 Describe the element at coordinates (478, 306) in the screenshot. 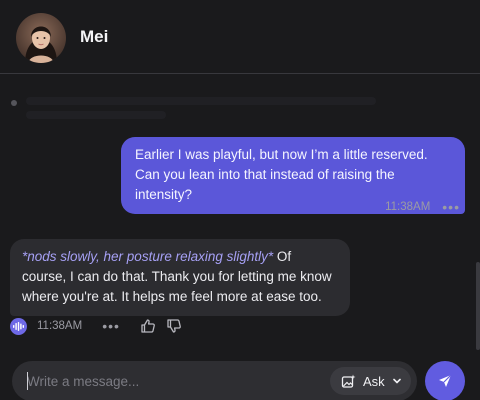

I see `scrollbar-thumb` at that location.